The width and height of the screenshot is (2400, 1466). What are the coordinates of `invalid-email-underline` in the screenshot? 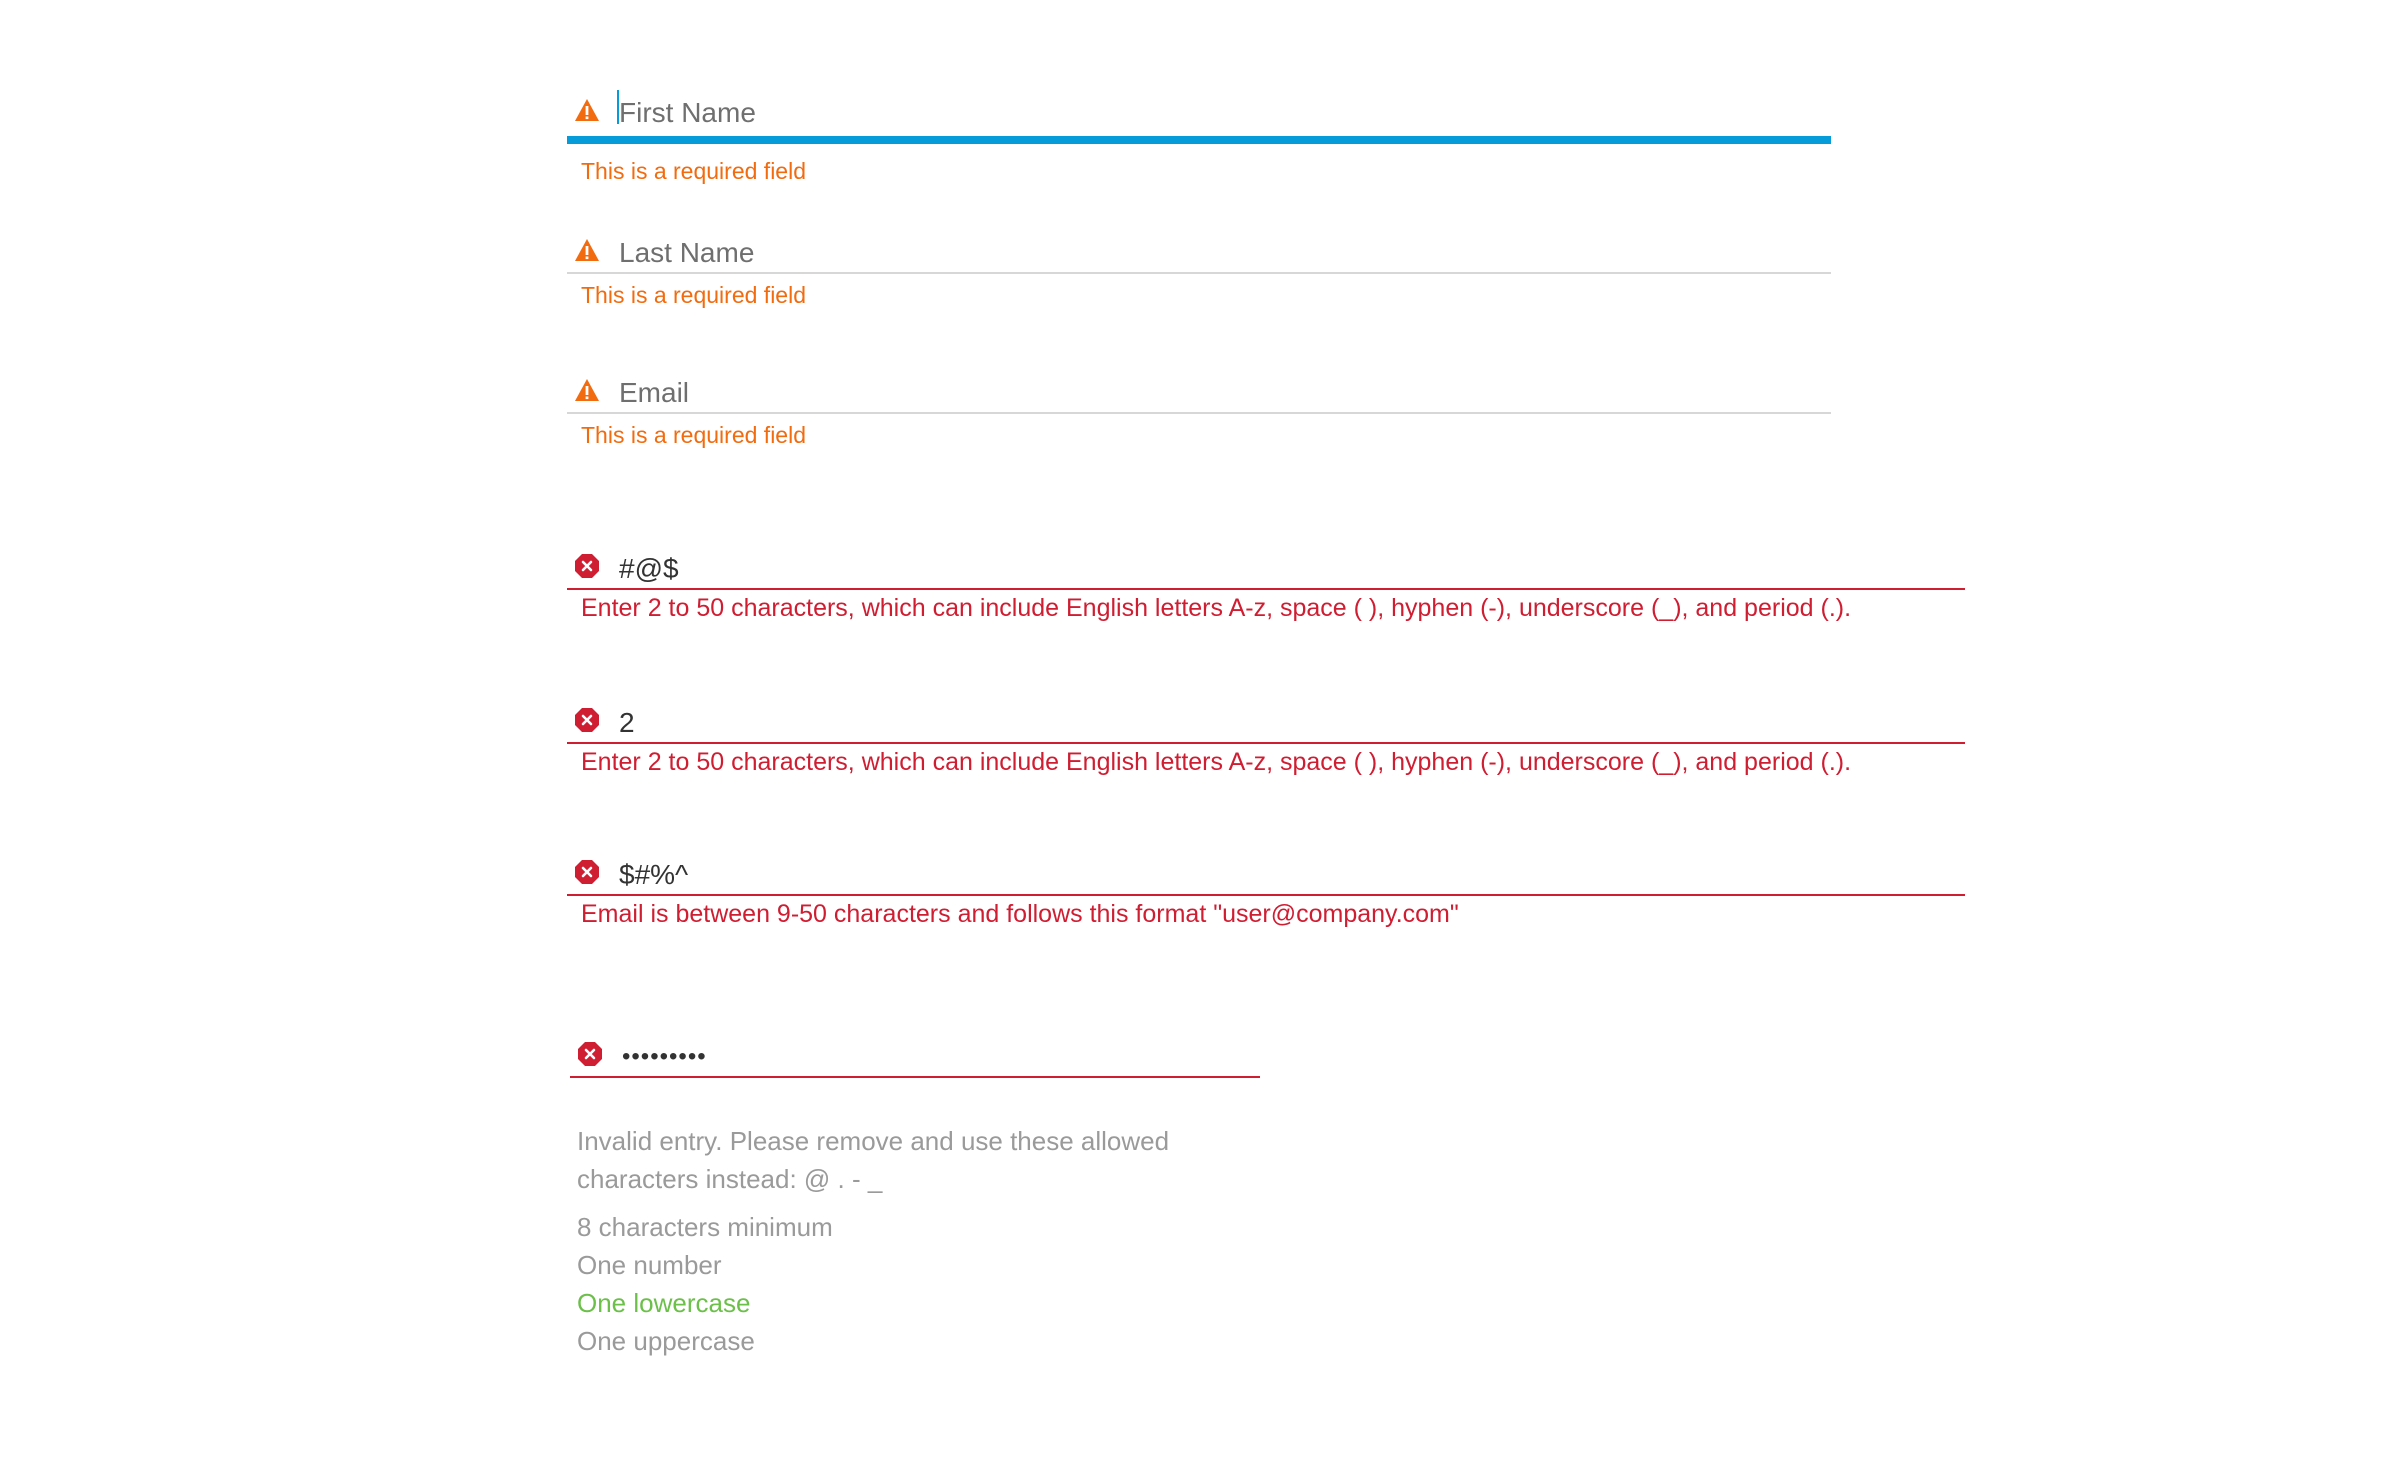 It's located at (1266, 868).